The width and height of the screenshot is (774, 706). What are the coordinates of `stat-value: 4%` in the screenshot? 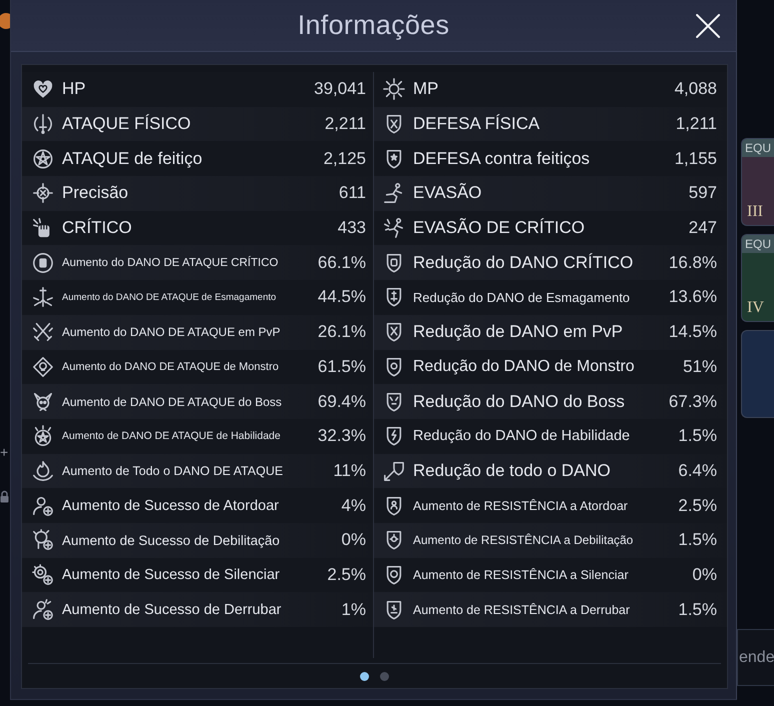 It's located at (353, 506).